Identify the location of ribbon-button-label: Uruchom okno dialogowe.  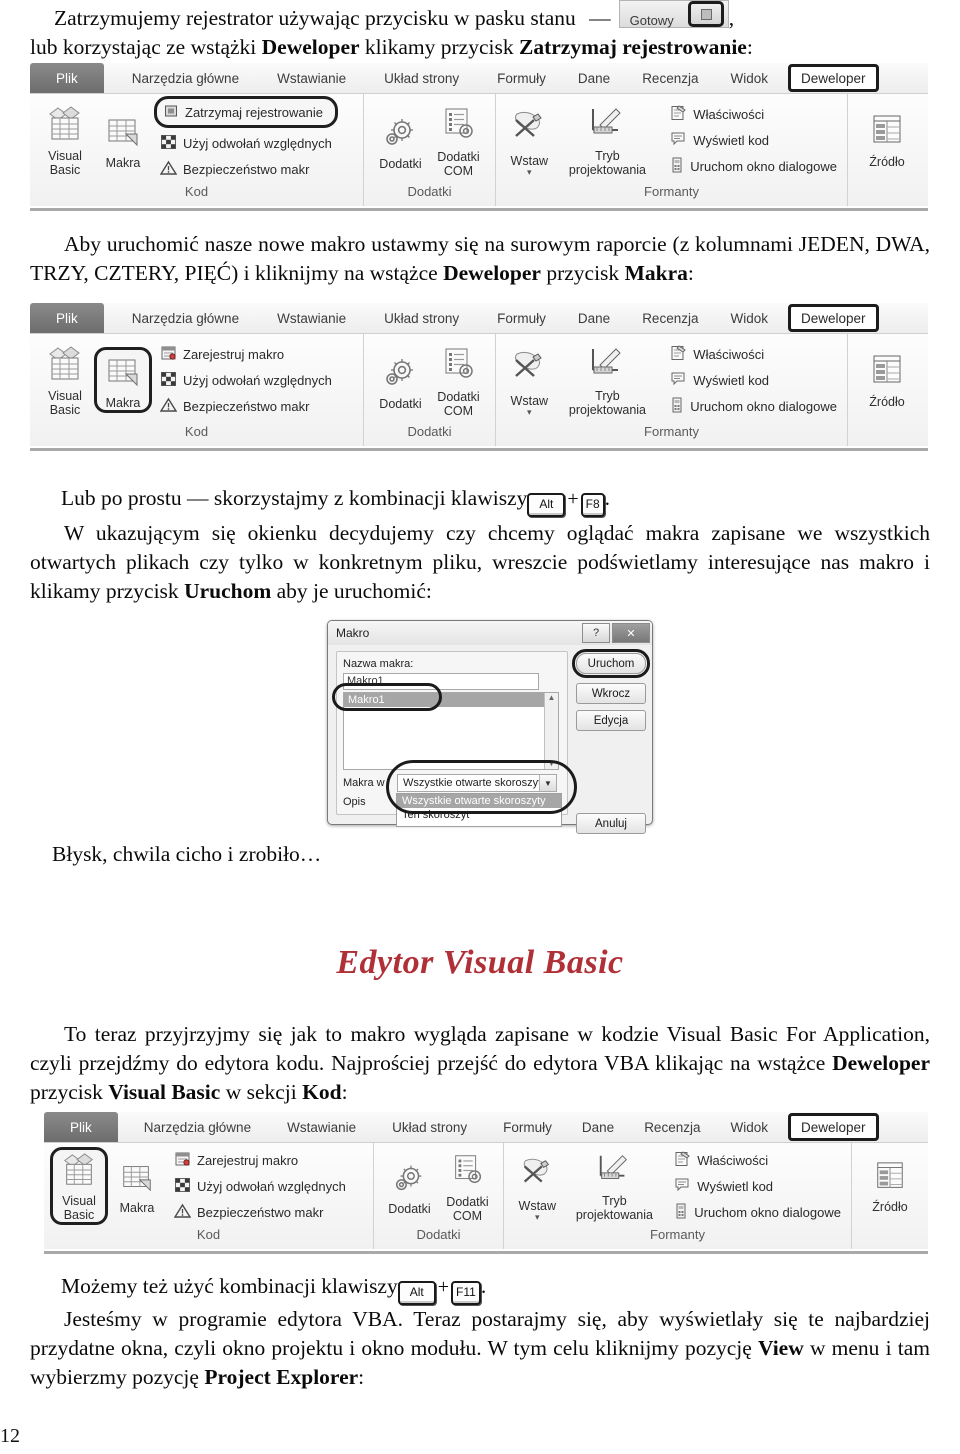
(763, 406).